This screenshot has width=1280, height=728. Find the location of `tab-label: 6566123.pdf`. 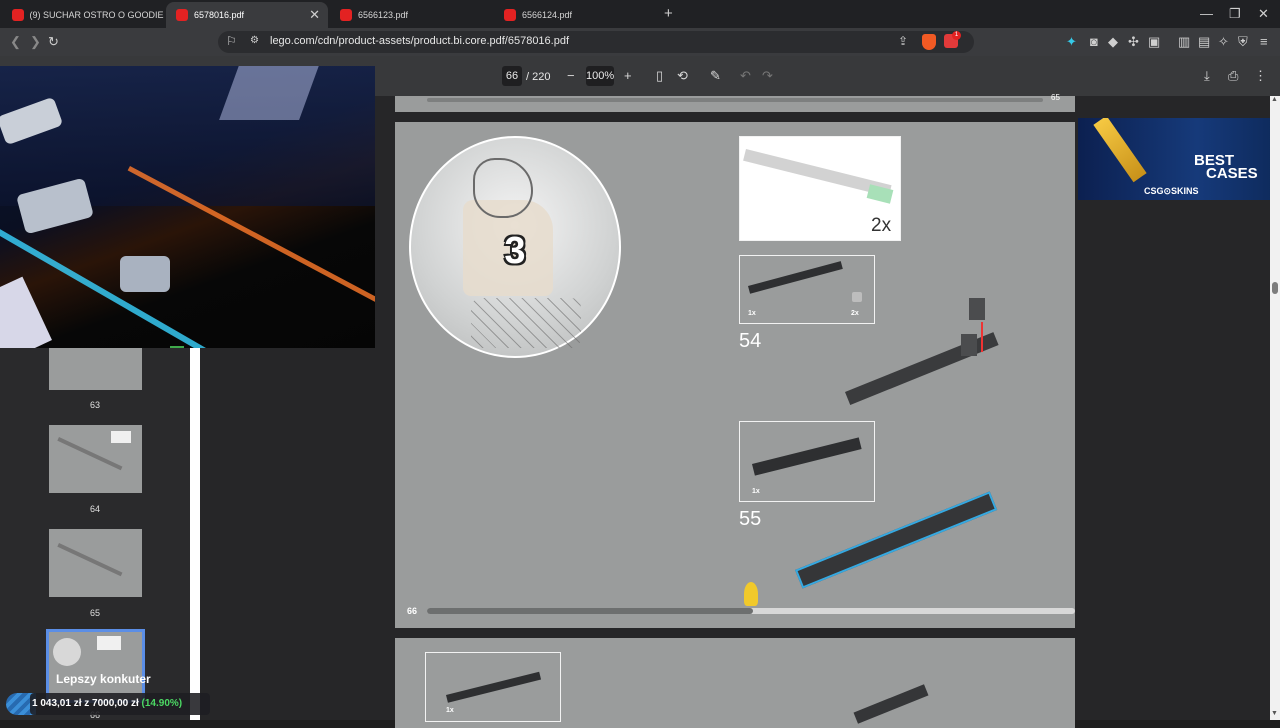

tab-label: 6566123.pdf is located at coordinates (383, 15).